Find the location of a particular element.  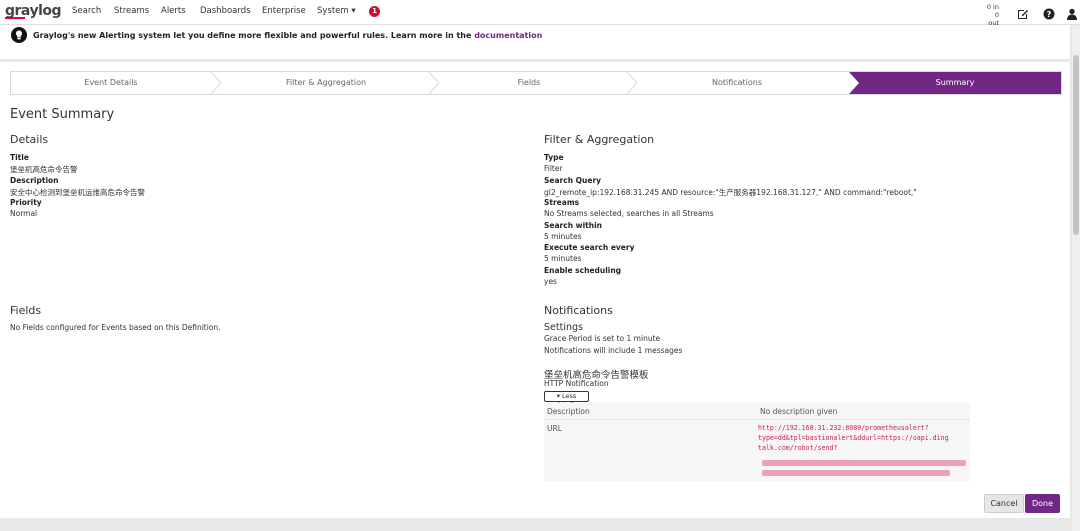

scheduling-value: yes is located at coordinates (550, 281).